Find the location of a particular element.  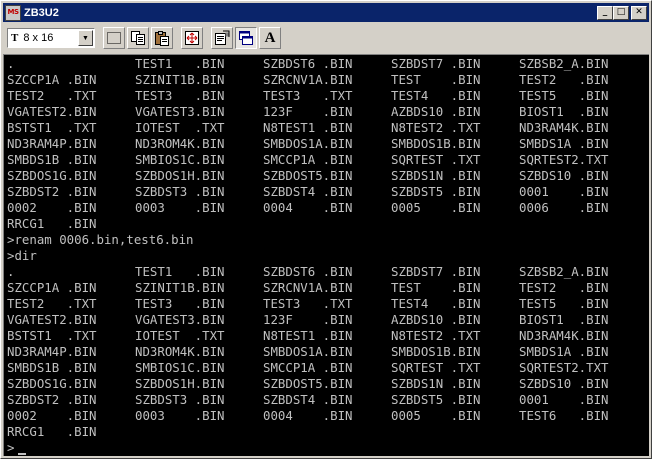

console-line: > is located at coordinates (327, 448).